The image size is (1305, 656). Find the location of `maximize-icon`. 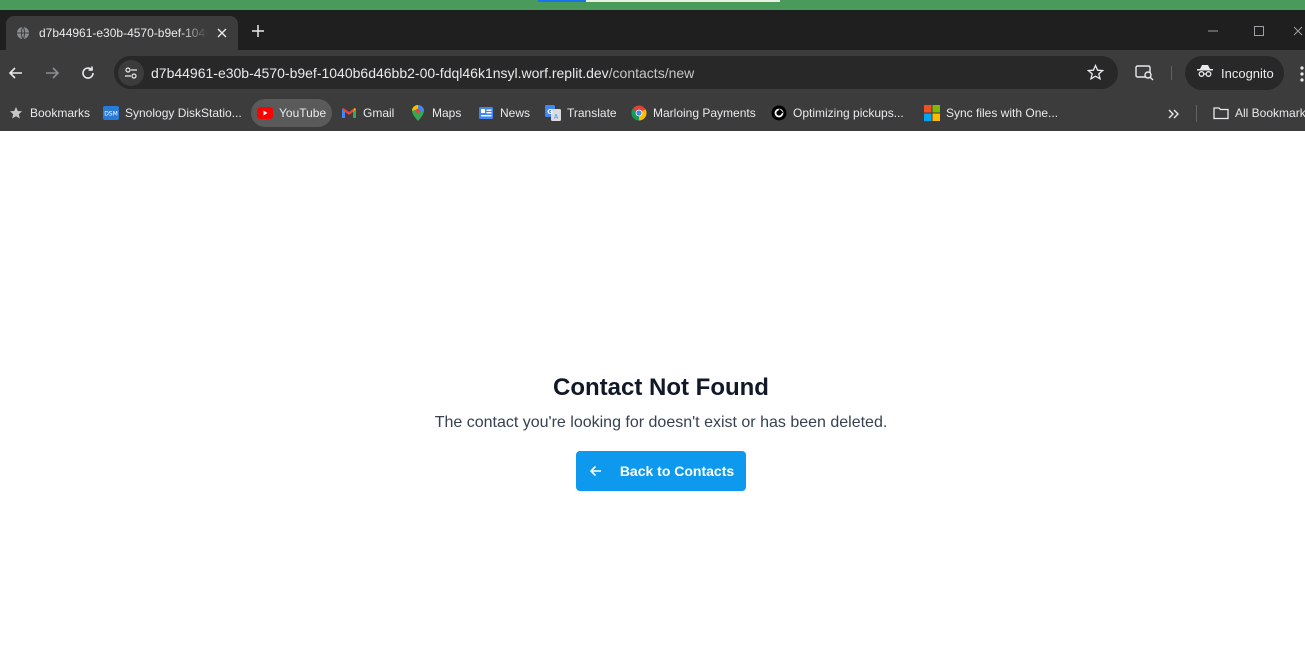

maximize-icon is located at coordinates (1259, 31).